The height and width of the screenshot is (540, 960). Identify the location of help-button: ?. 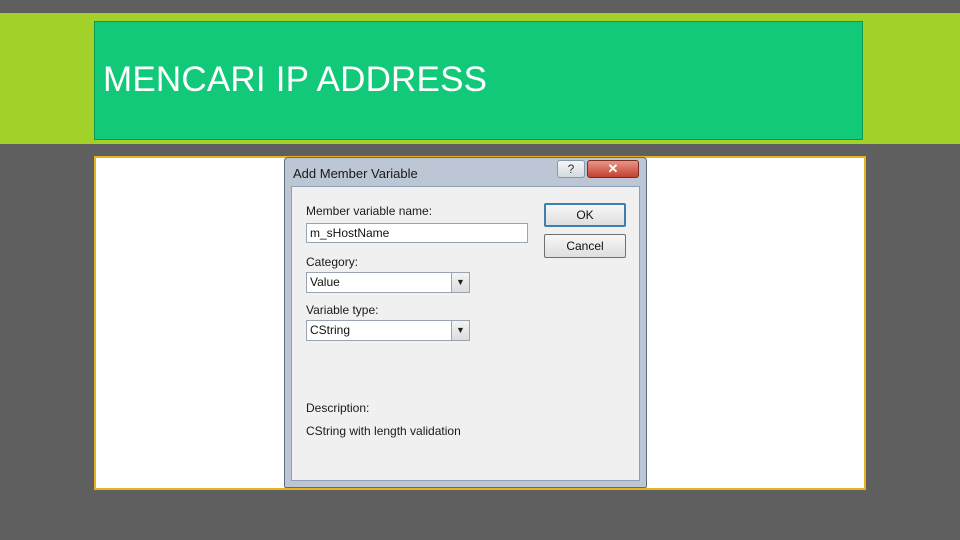
(571, 169).